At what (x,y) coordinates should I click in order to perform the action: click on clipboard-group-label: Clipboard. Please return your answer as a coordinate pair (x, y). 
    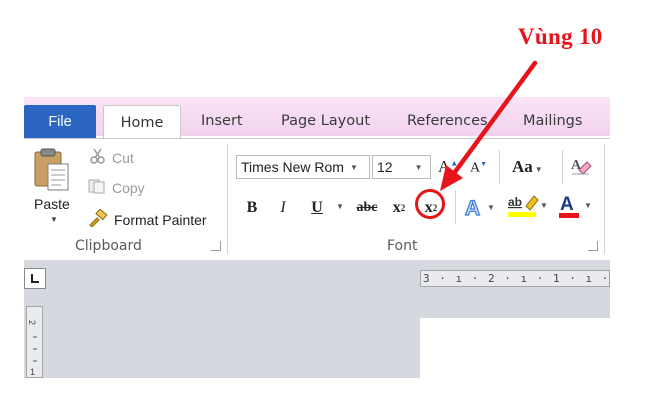
    Looking at the image, I should click on (108, 246).